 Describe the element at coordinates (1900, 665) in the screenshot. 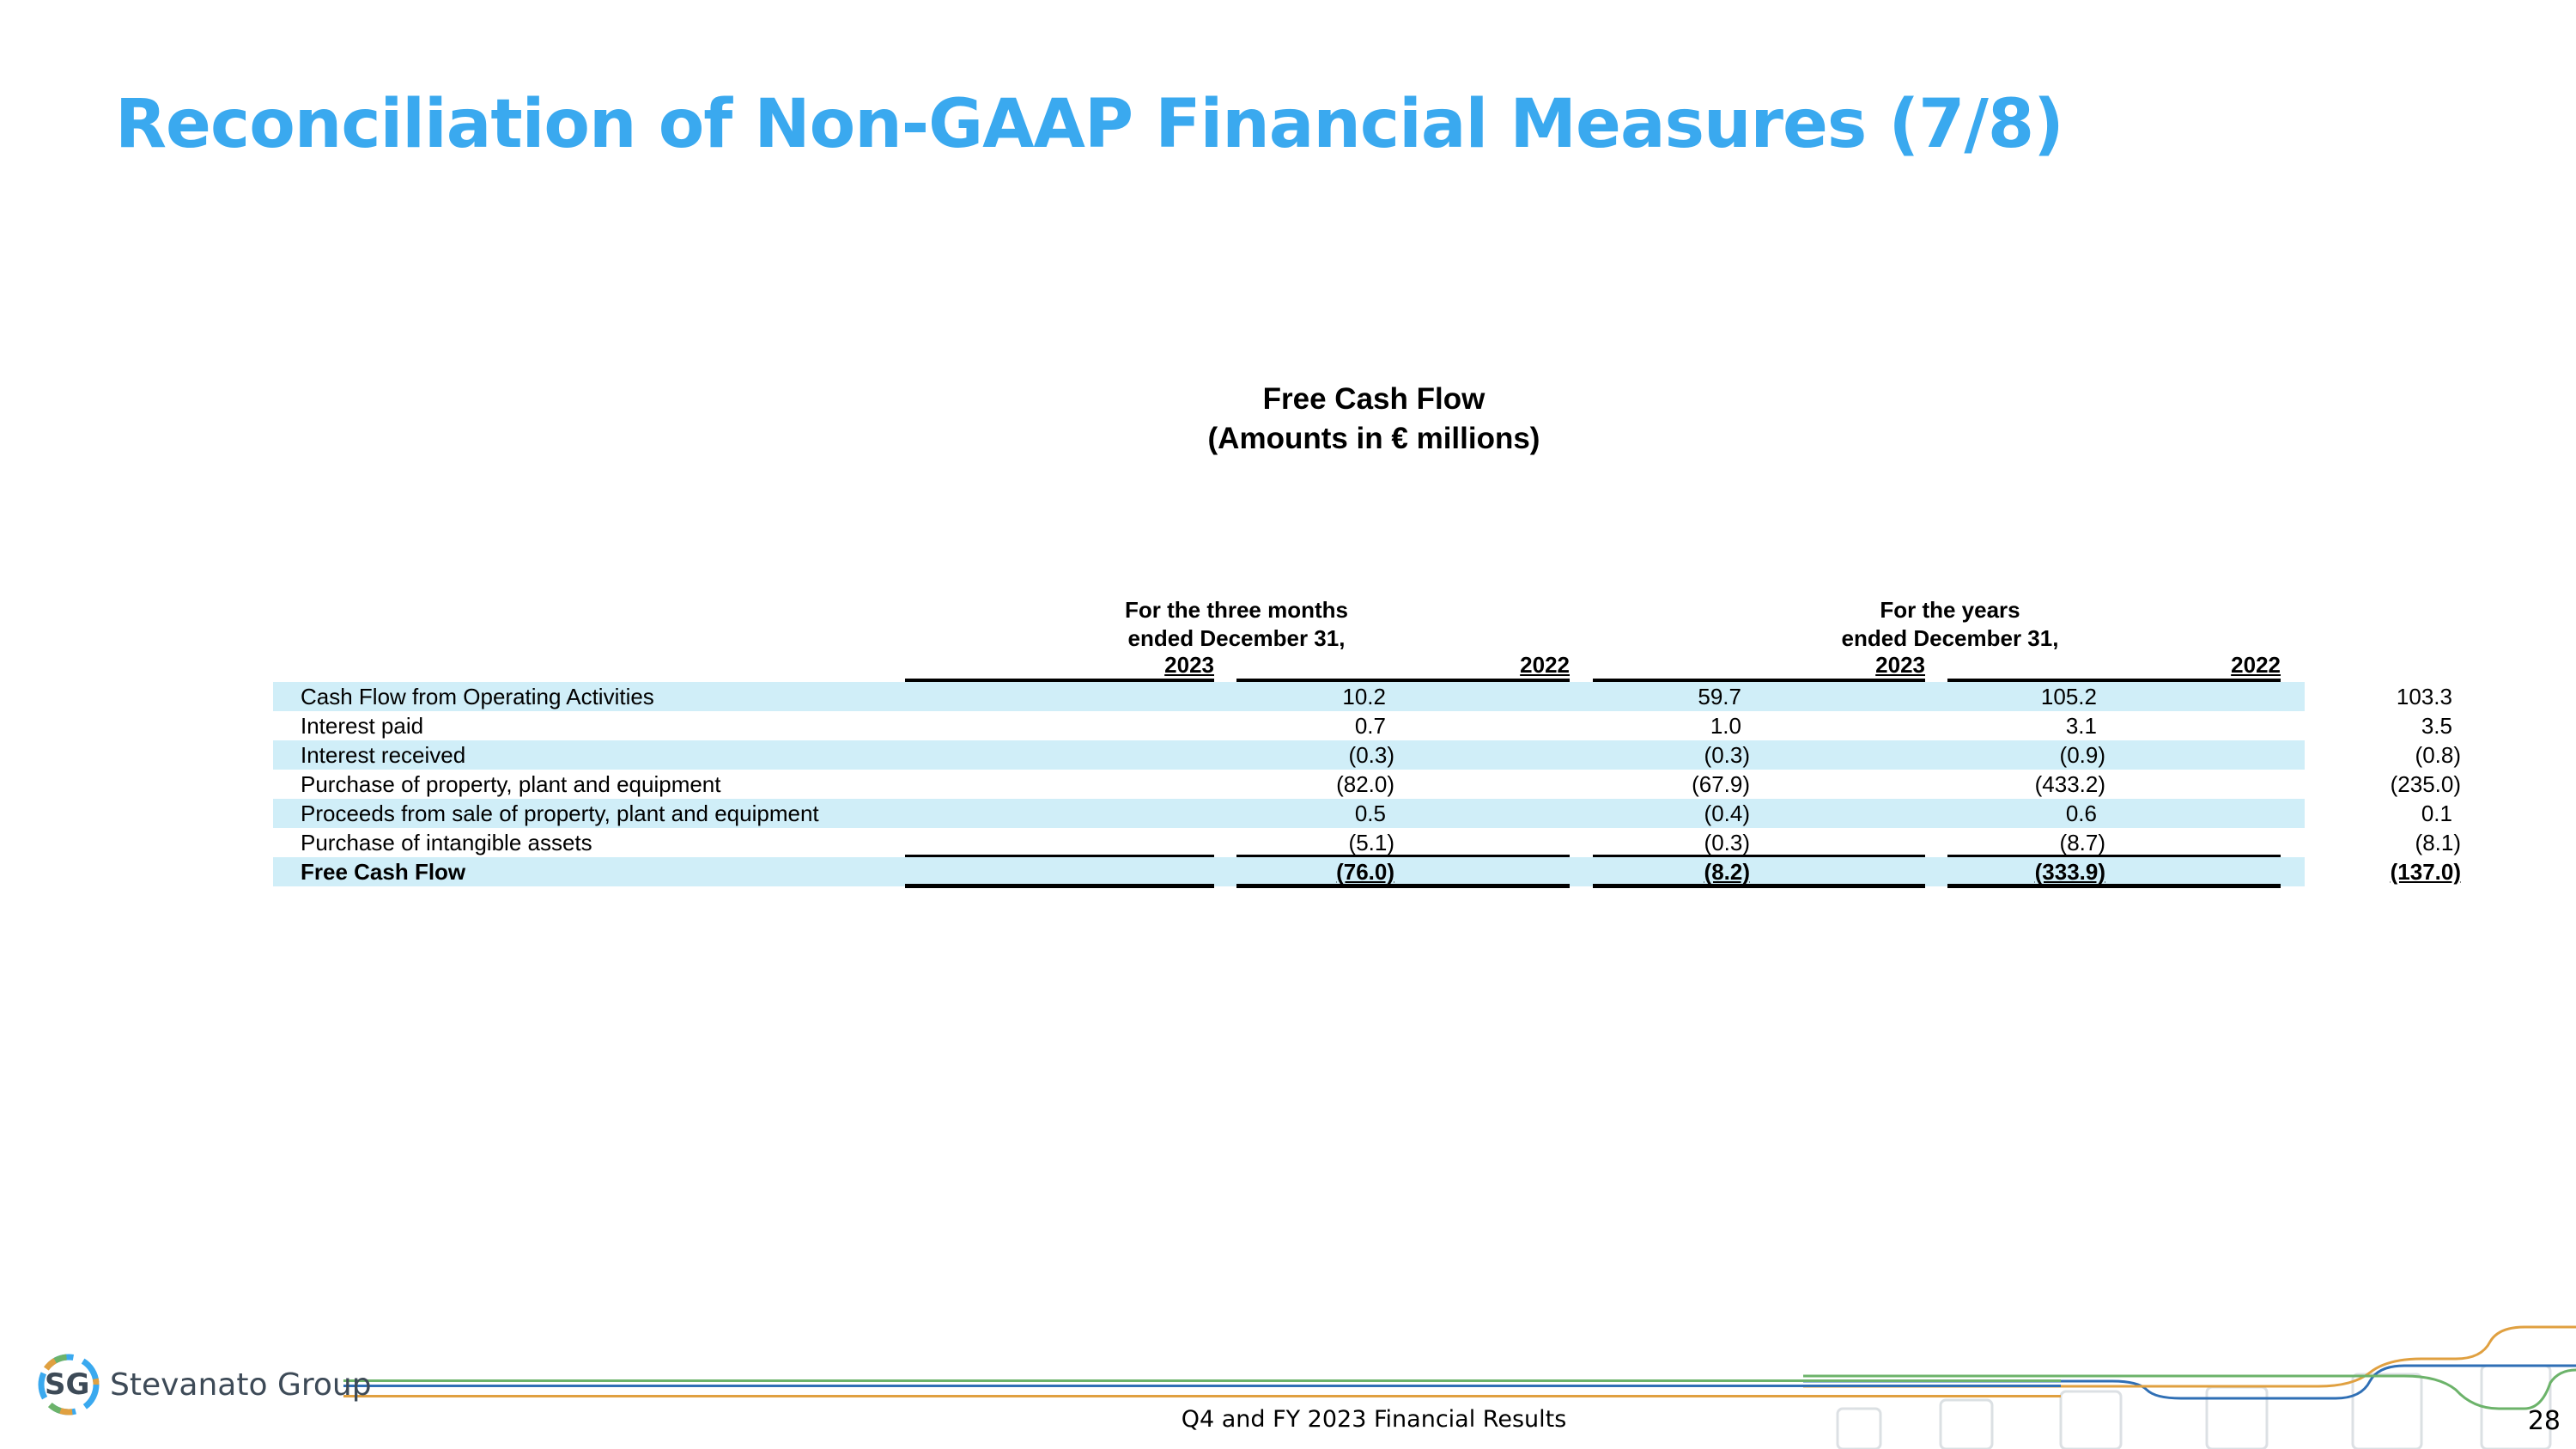

I see `year-label-y-2023: 2023` at that location.